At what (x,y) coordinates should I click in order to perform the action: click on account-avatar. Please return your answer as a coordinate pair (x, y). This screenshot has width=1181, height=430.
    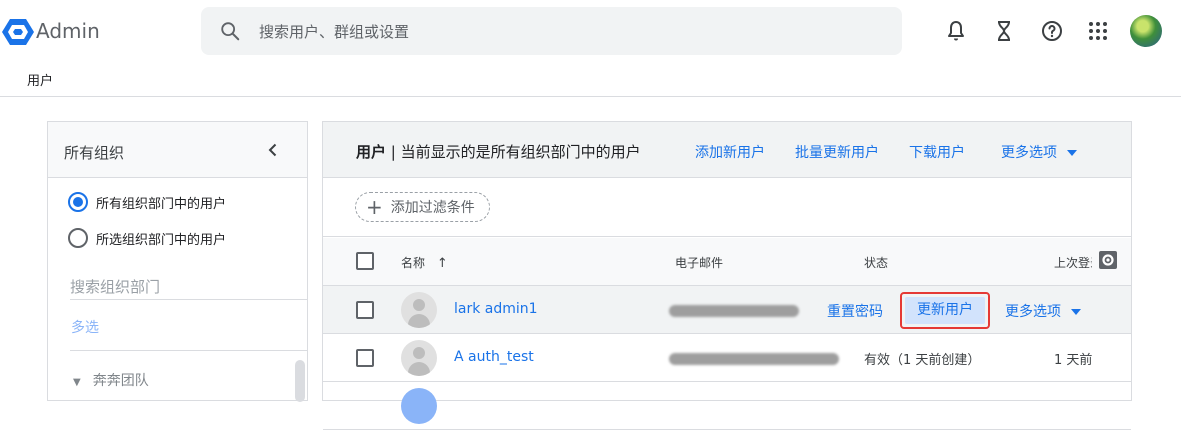
    Looking at the image, I should click on (1146, 31).